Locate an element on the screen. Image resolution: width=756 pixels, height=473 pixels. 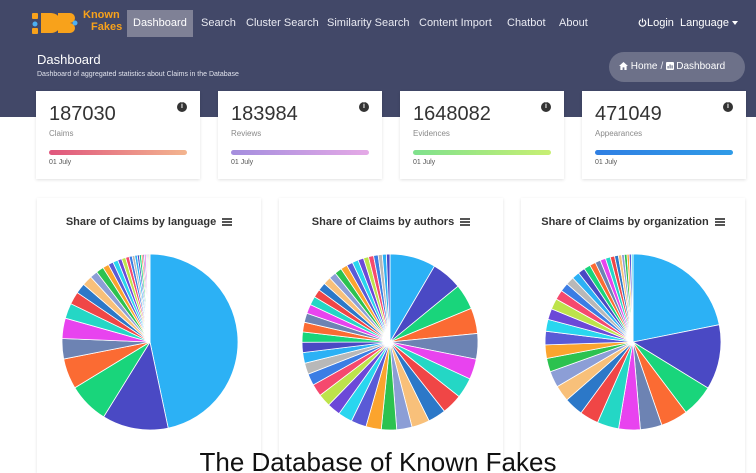
pie-slice is located at coordinates (194, 341).